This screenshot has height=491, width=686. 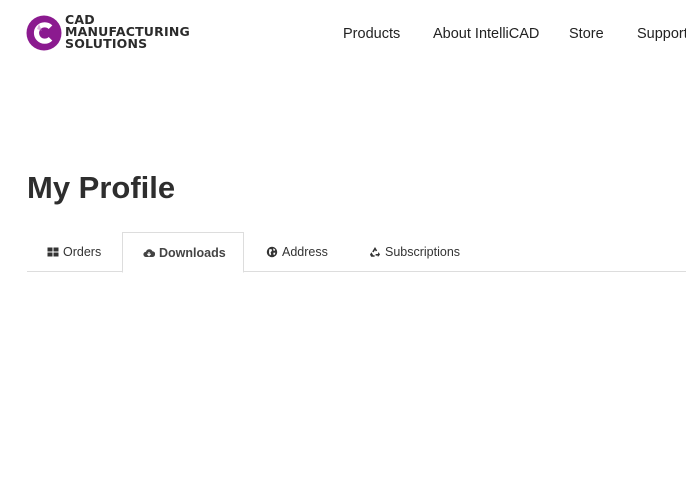 What do you see at coordinates (82, 252) in the screenshot?
I see `tab-orders-label: Orders` at bounding box center [82, 252].